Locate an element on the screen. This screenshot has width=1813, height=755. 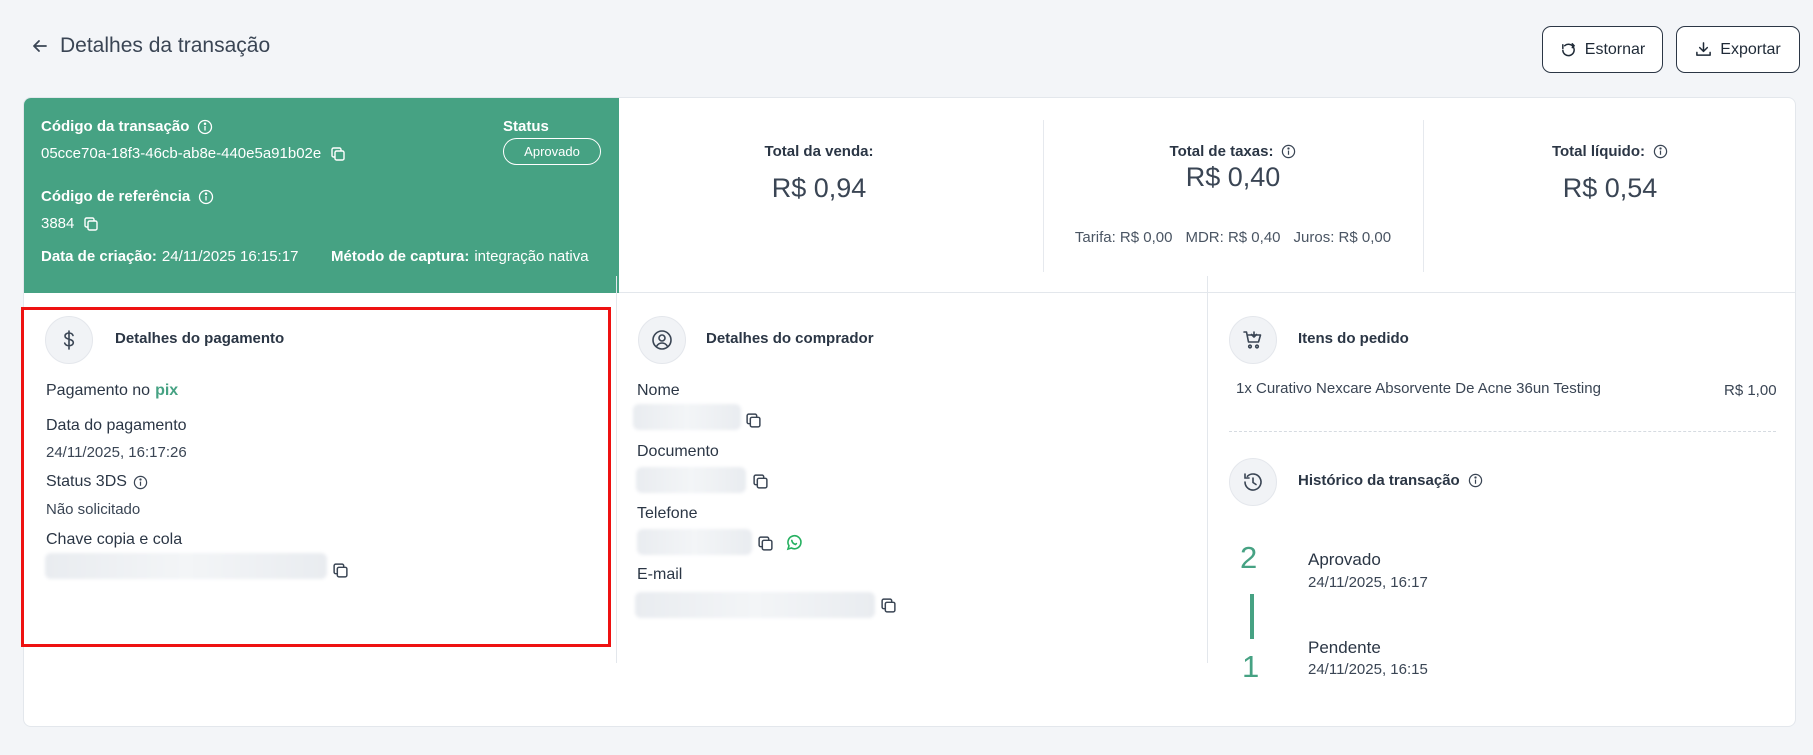
highlight-box is located at coordinates (316, 477).